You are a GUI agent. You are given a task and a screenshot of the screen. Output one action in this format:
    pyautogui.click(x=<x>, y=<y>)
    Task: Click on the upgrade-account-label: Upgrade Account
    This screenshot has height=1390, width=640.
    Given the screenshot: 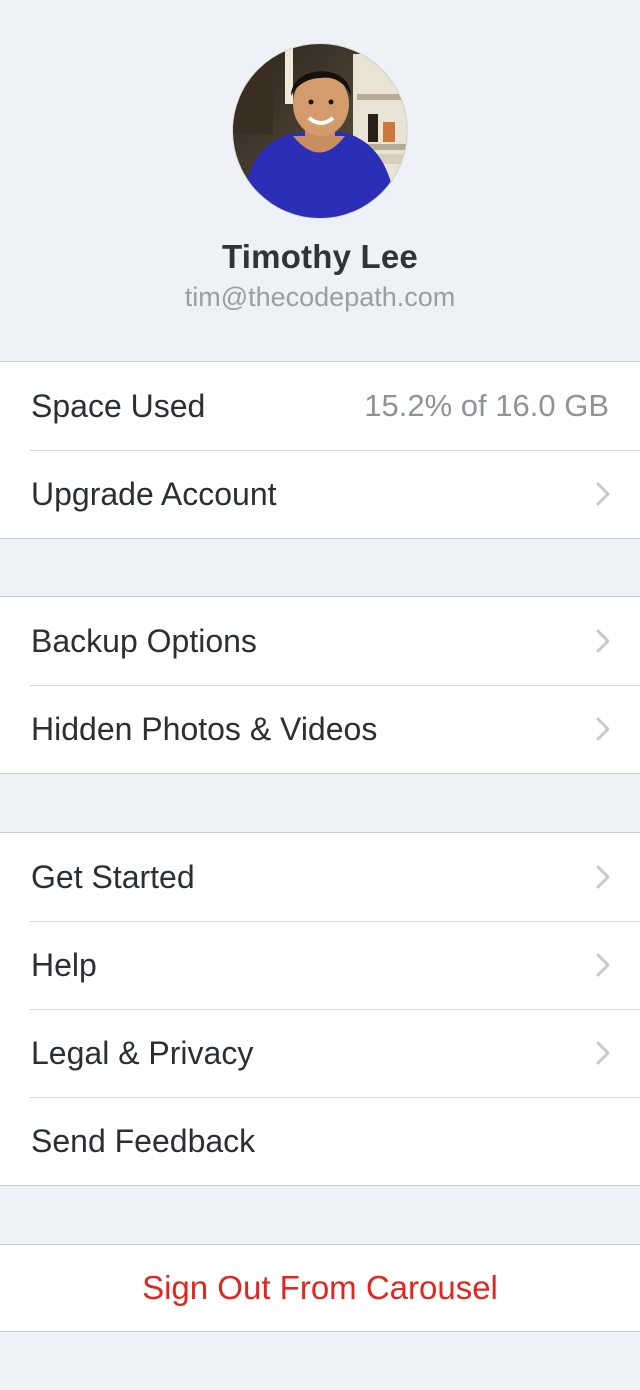 What is the action you would take?
    pyautogui.click(x=154, y=494)
    